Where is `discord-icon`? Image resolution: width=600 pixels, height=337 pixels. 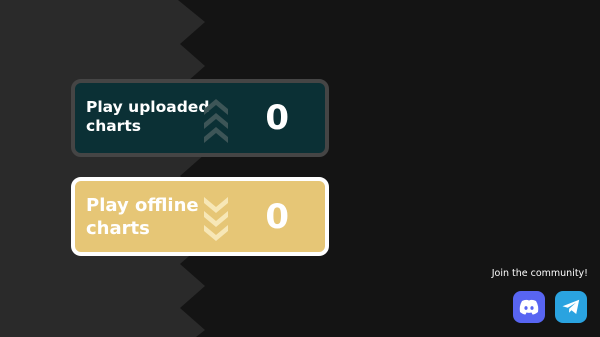 discord-icon is located at coordinates (529, 307).